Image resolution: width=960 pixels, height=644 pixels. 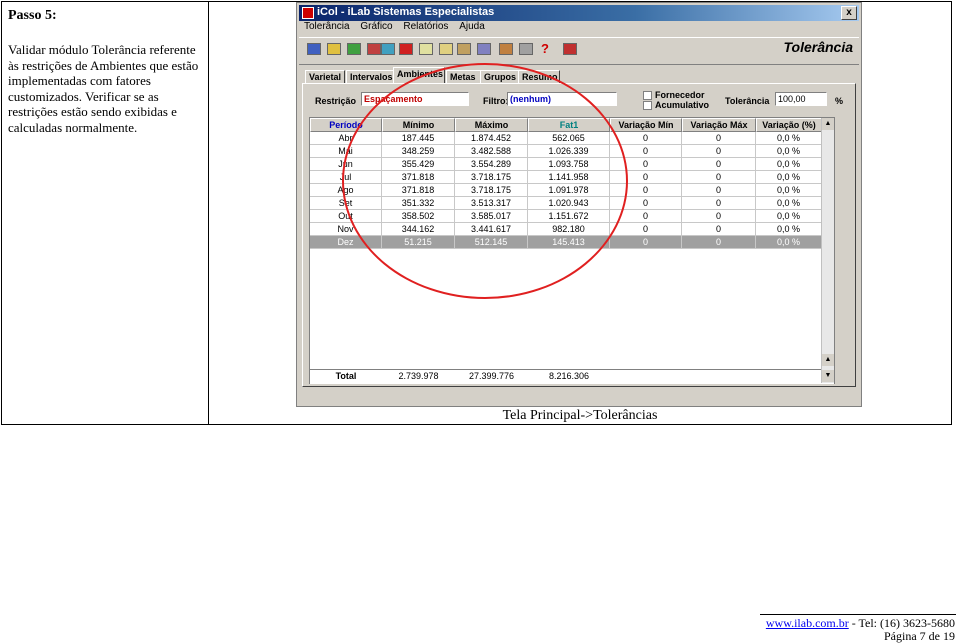 What do you see at coordinates (500, 77) in the screenshot?
I see `tab-grupos: Grupos` at bounding box center [500, 77].